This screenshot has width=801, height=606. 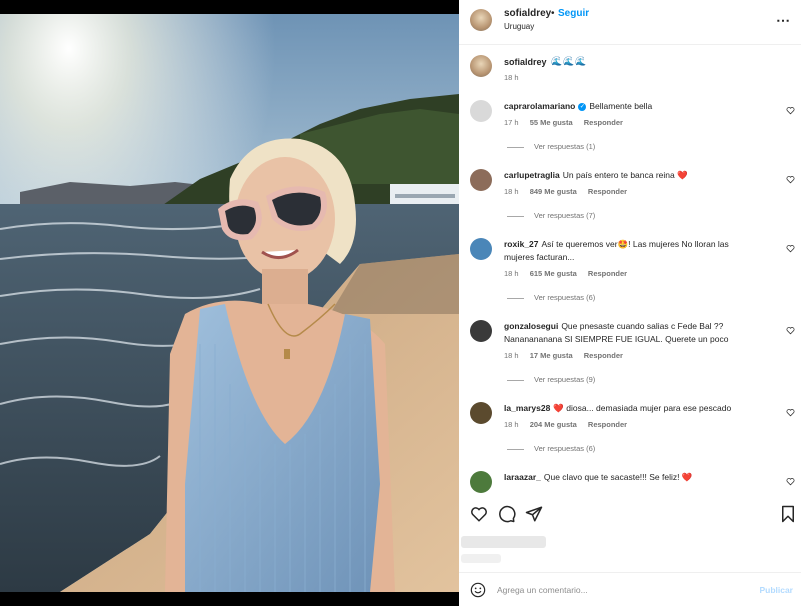 I want to click on more-horizontal-icon: ⋯, so click(x=783, y=20).